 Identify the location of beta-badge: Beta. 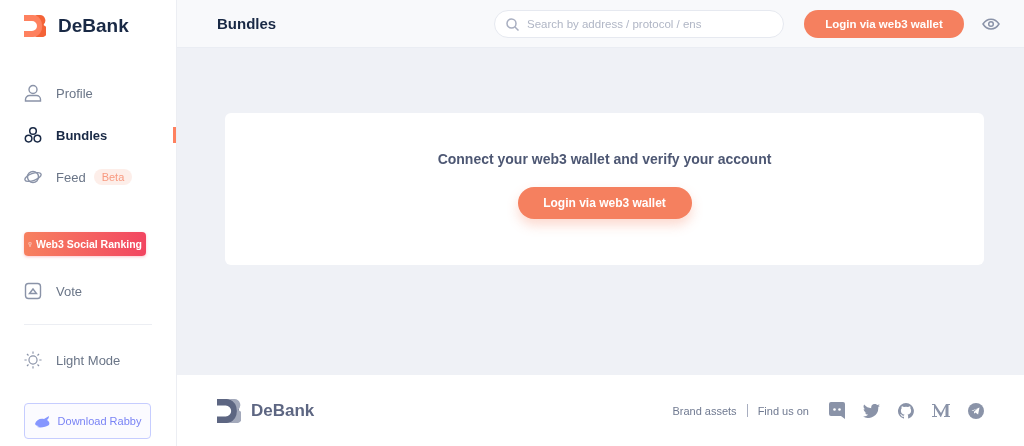
(113, 177).